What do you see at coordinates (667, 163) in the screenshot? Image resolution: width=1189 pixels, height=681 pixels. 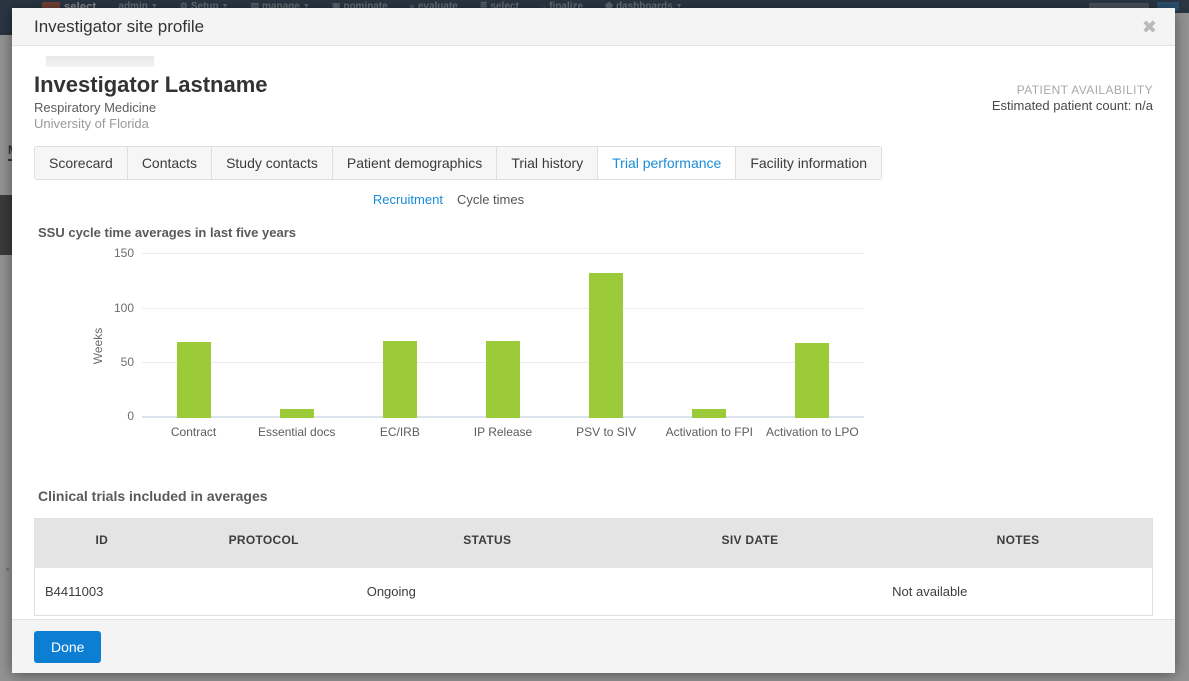 I see `tab-trial-performance: Trial performance` at bounding box center [667, 163].